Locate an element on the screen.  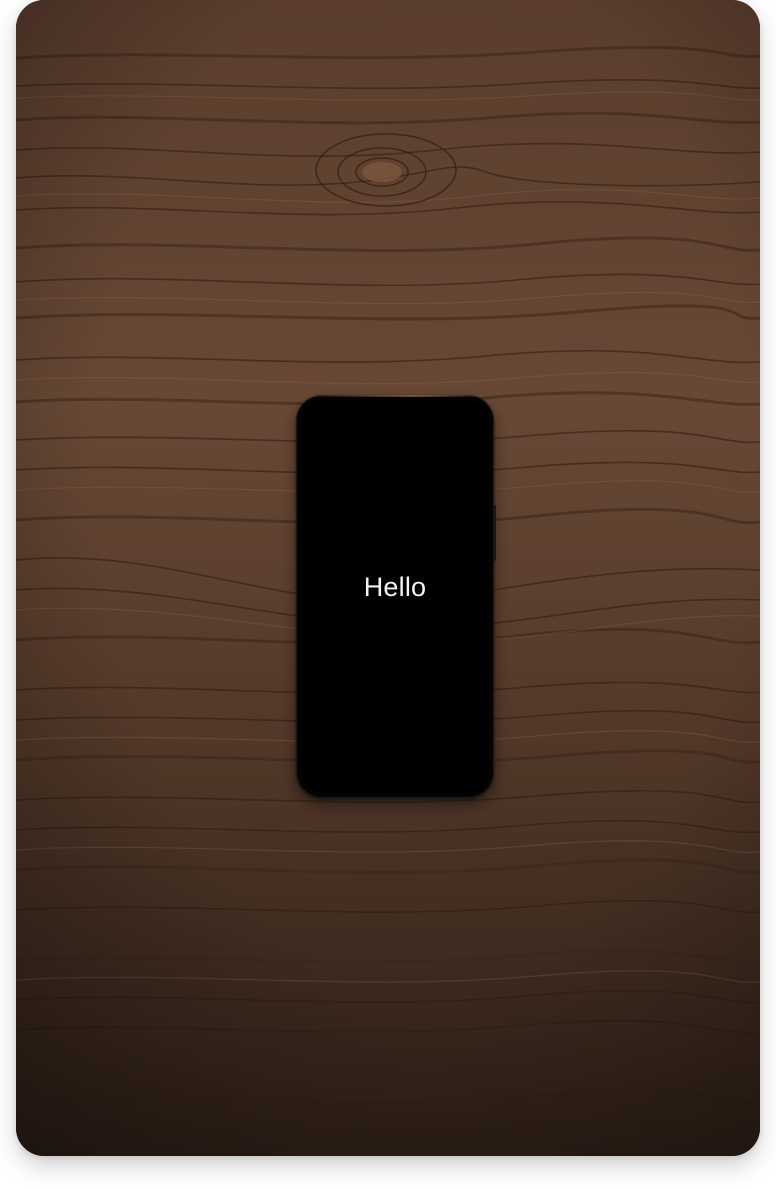
smartphone: Hello is located at coordinates (396, 597).